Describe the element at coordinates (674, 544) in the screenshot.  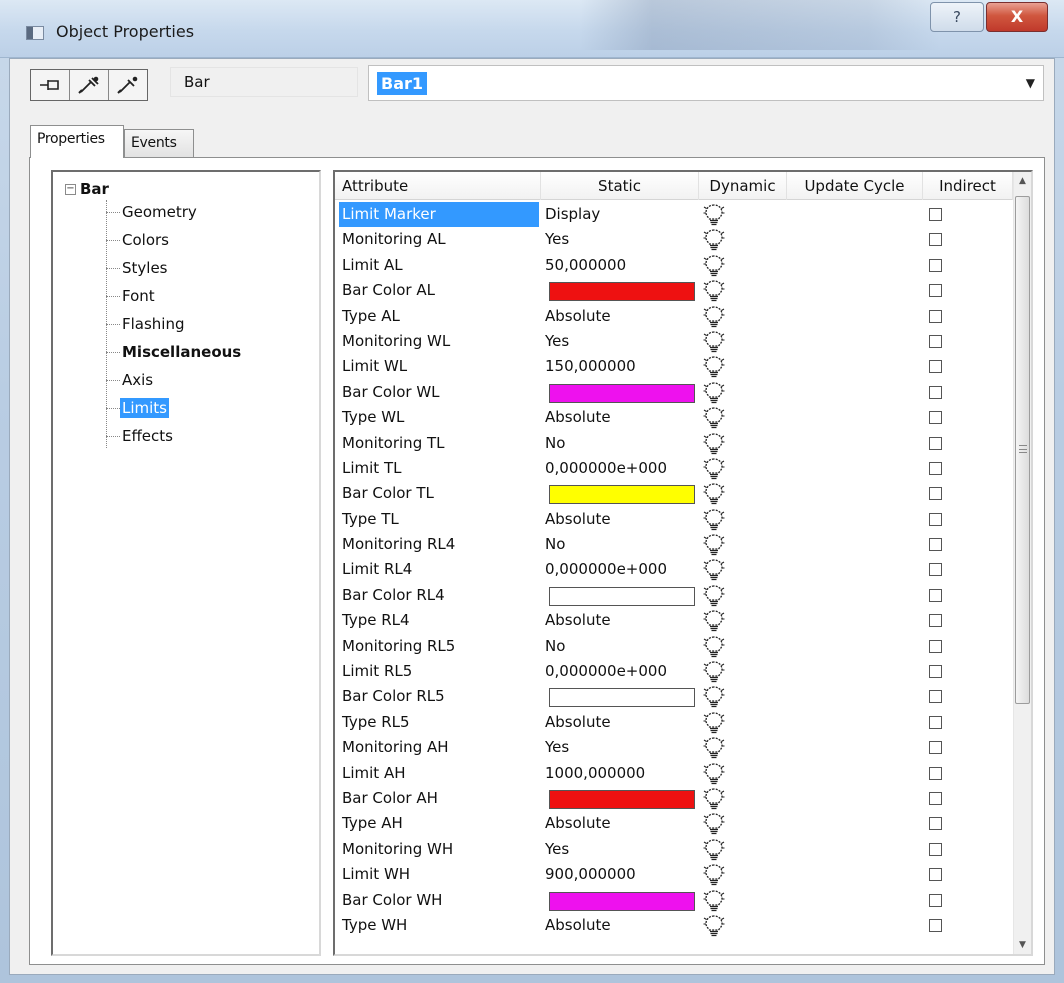
I see `table-row: Monitoring RL4 No` at that location.